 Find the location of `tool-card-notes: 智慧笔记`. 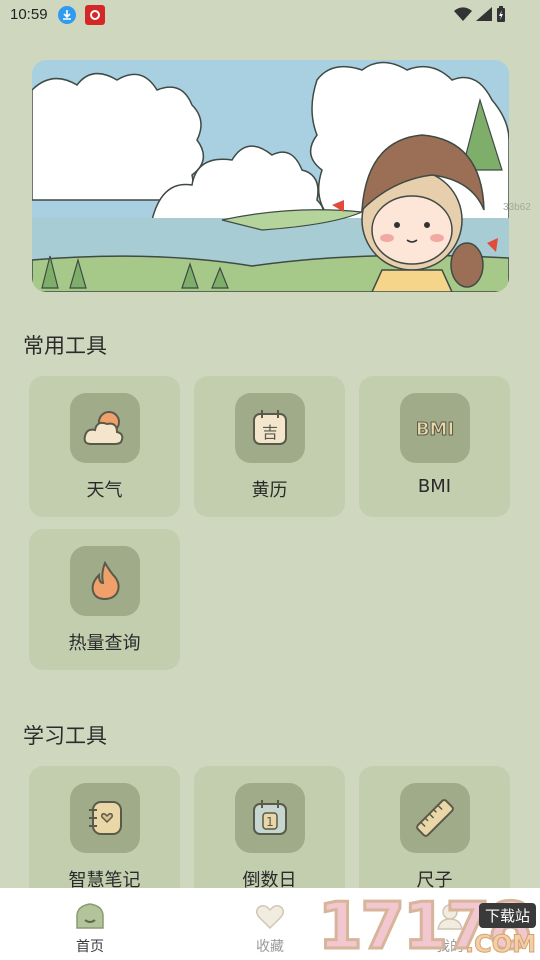

tool-card-notes: 智慧笔记 is located at coordinates (104, 836).